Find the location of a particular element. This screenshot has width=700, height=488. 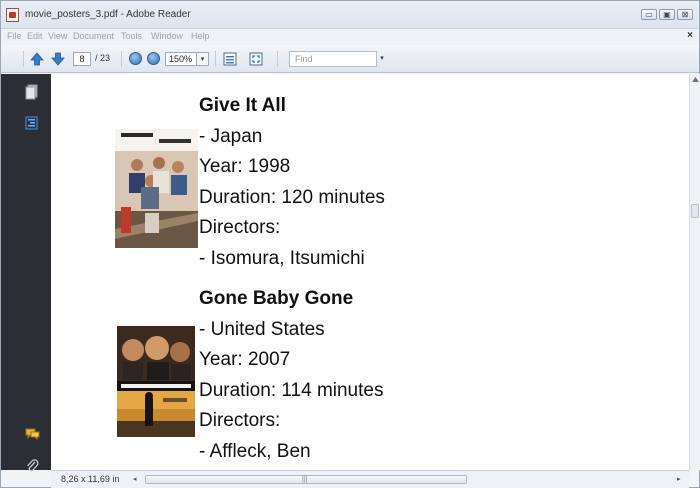

page-size-label: 8,26 x 11,69 in is located at coordinates (90, 479).